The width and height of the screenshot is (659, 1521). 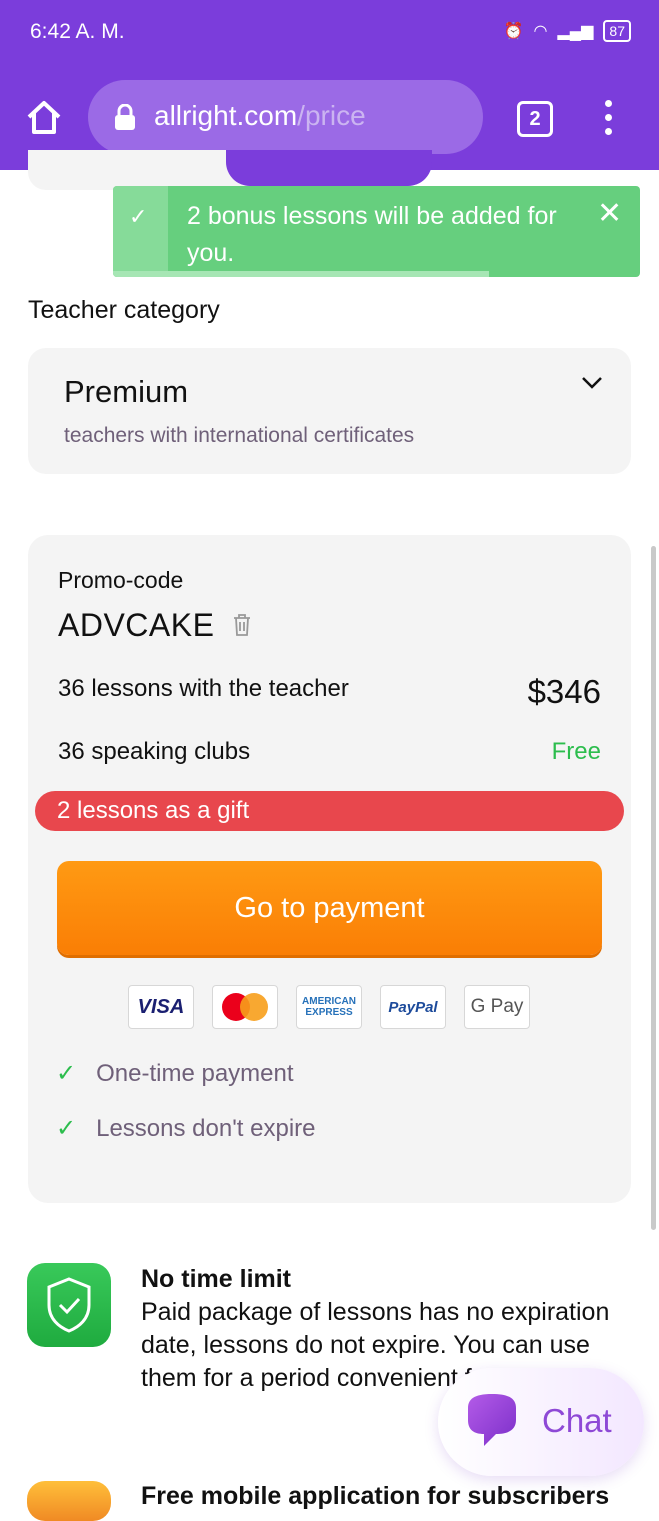 I want to click on amex-logo: AMERICAN EXPRESS, so click(x=329, y=1007).